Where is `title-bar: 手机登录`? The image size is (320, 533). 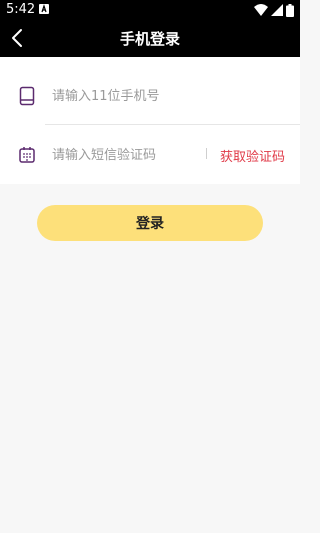
title-bar: 手机登录 is located at coordinates (150, 38).